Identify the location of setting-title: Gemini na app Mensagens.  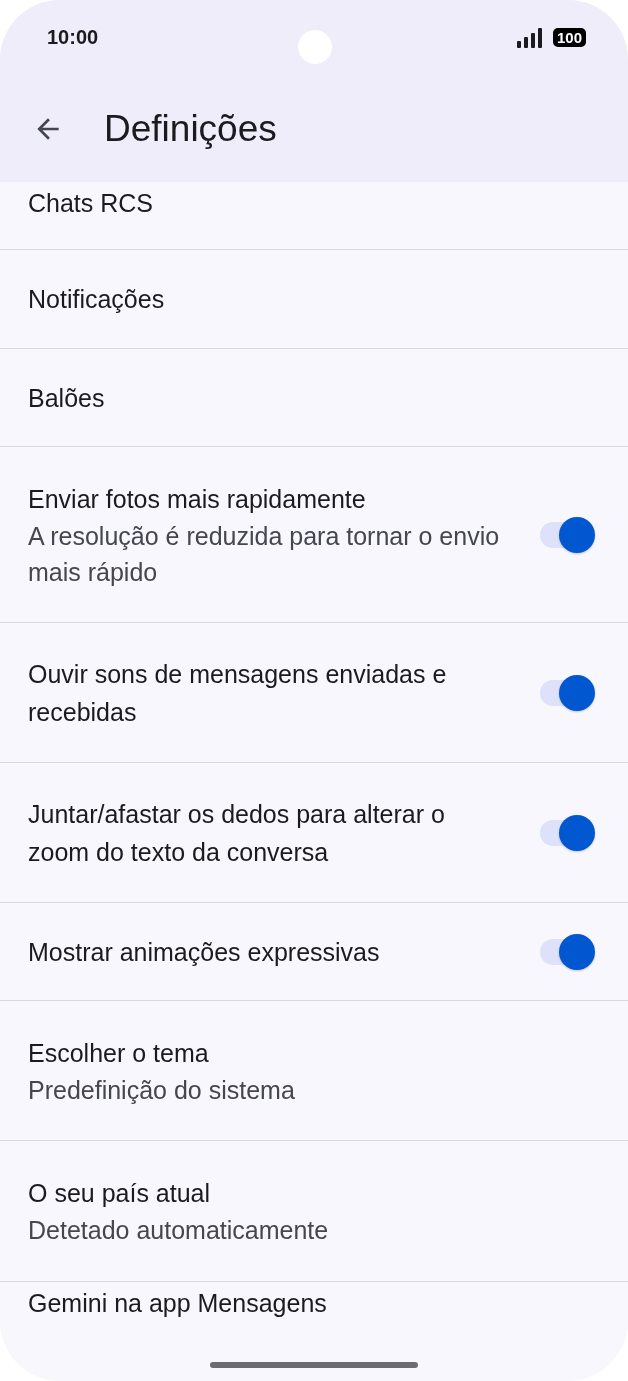
(177, 1303).